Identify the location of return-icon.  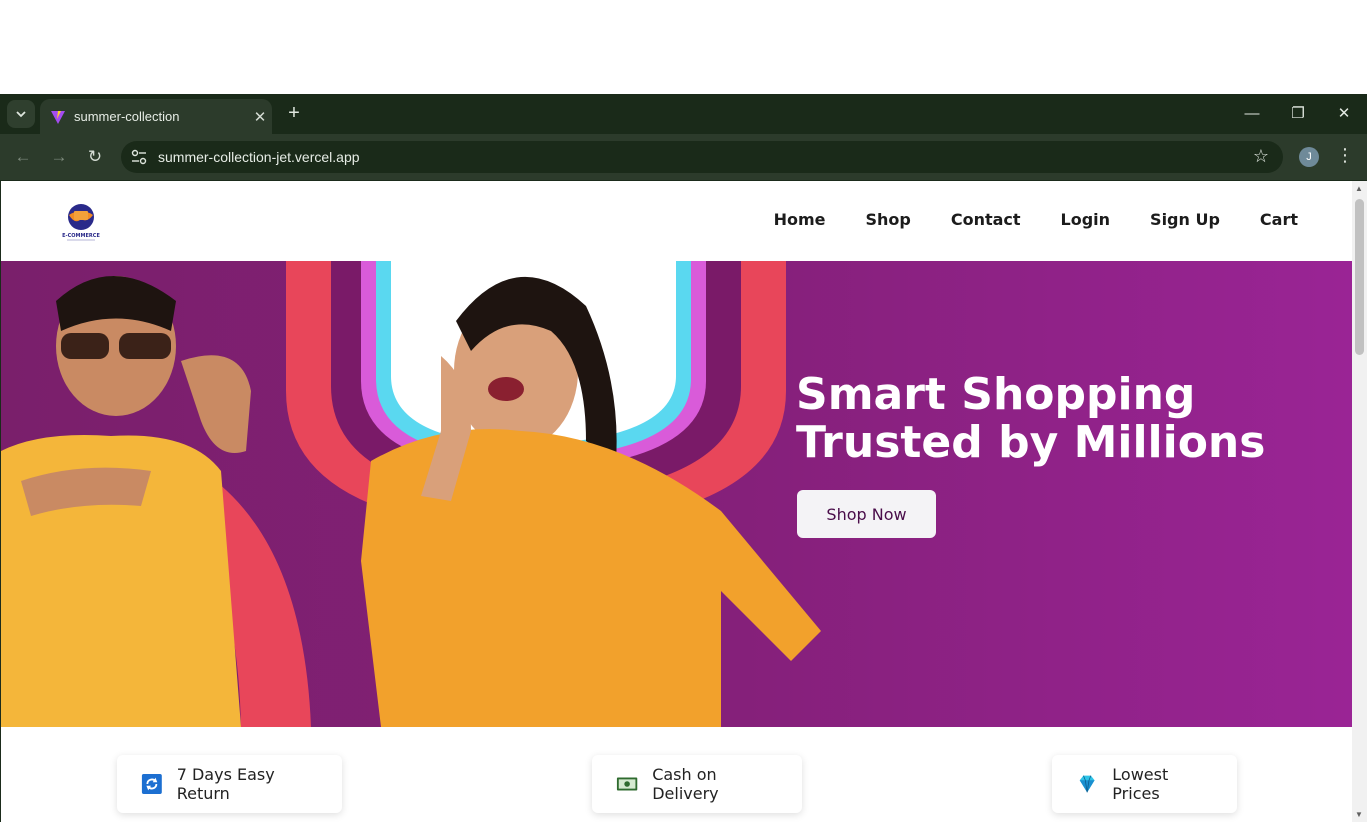
(151, 784).